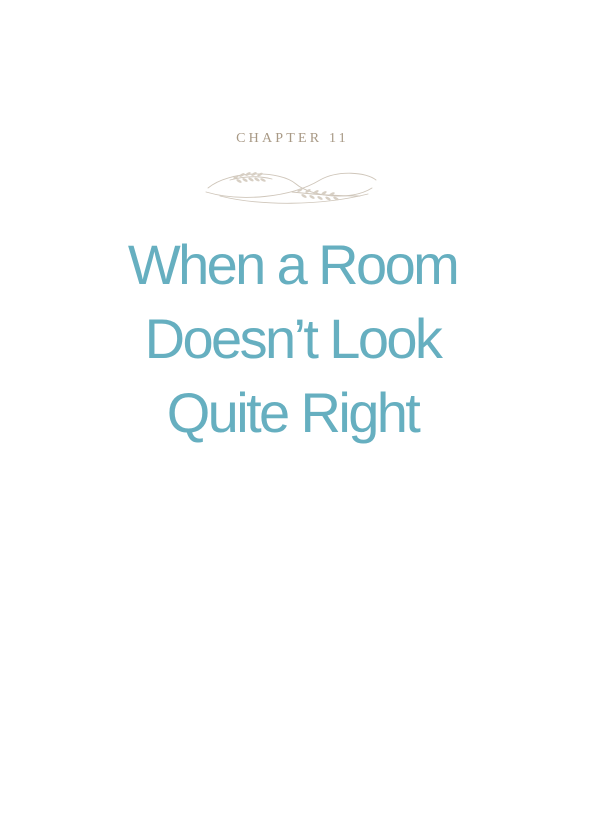  I want to click on chapter-title-line-2: Doesn’t Look, so click(293, 338).